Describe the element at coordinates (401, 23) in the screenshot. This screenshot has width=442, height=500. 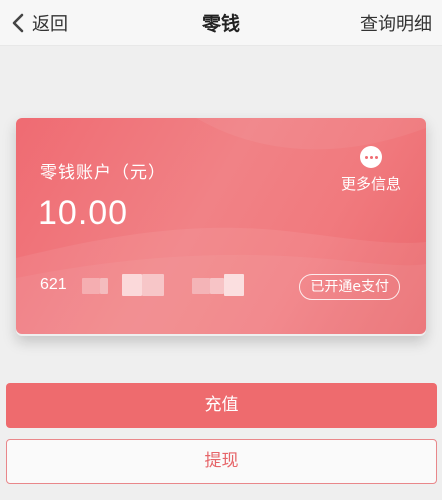
I see `query-details-link: 查询明细` at that location.